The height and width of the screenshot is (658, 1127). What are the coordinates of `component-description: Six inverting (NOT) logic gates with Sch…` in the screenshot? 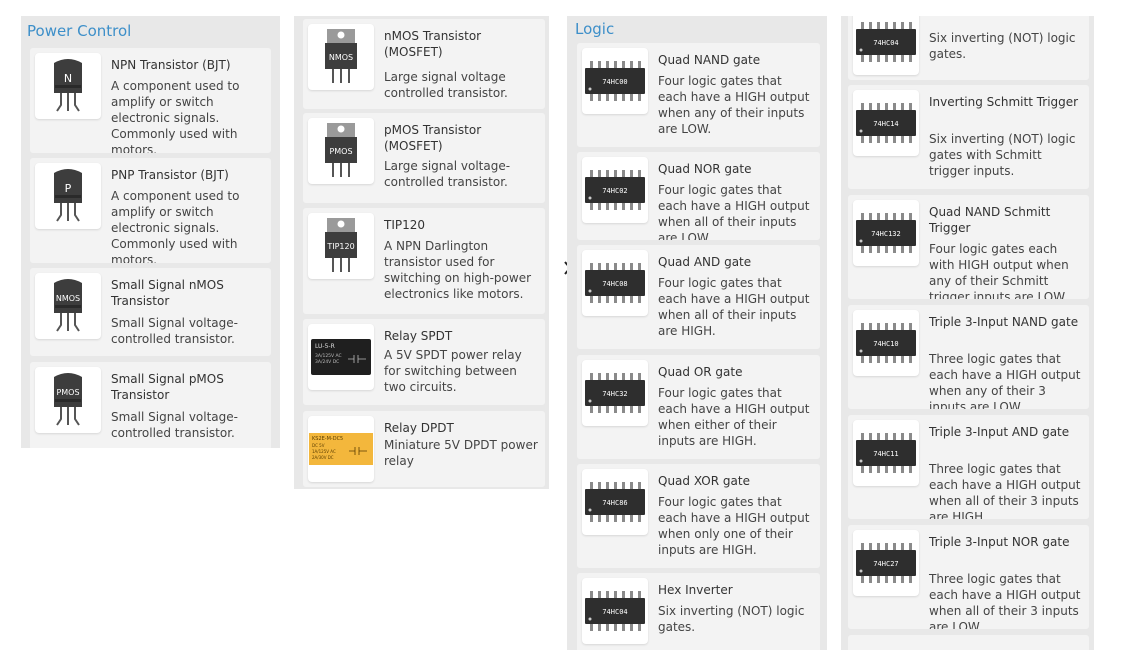 It's located at (1002, 155).